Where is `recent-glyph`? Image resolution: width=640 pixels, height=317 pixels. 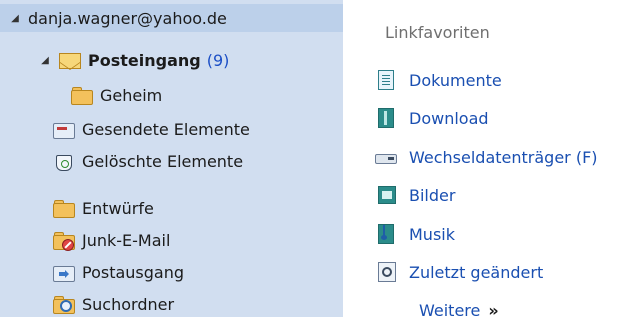
recent-glyph is located at coordinates (387, 272).